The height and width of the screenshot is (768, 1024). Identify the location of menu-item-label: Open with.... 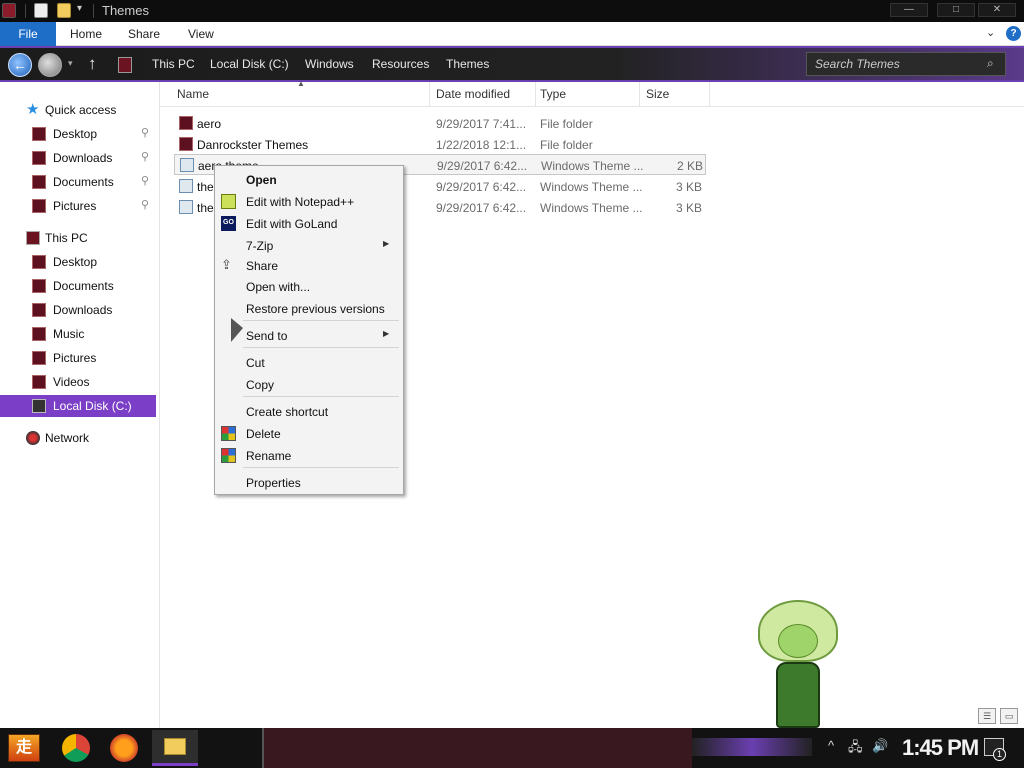
(278, 287).